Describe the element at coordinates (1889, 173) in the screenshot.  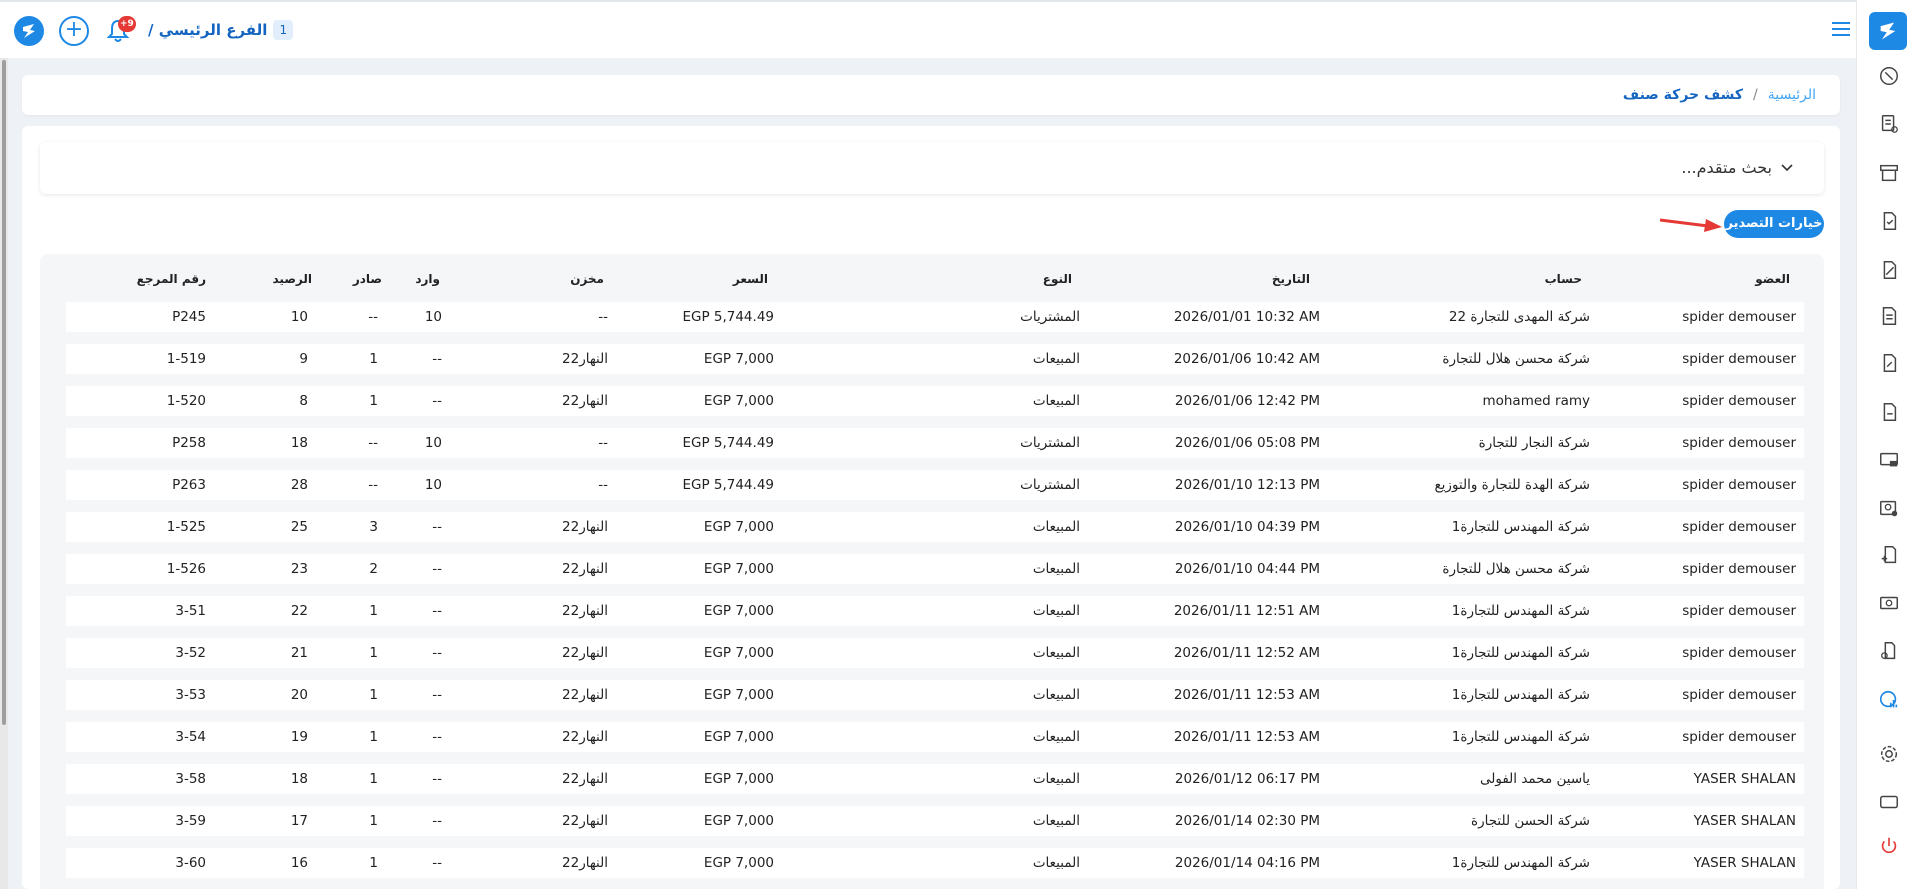
I see `store-icon` at that location.